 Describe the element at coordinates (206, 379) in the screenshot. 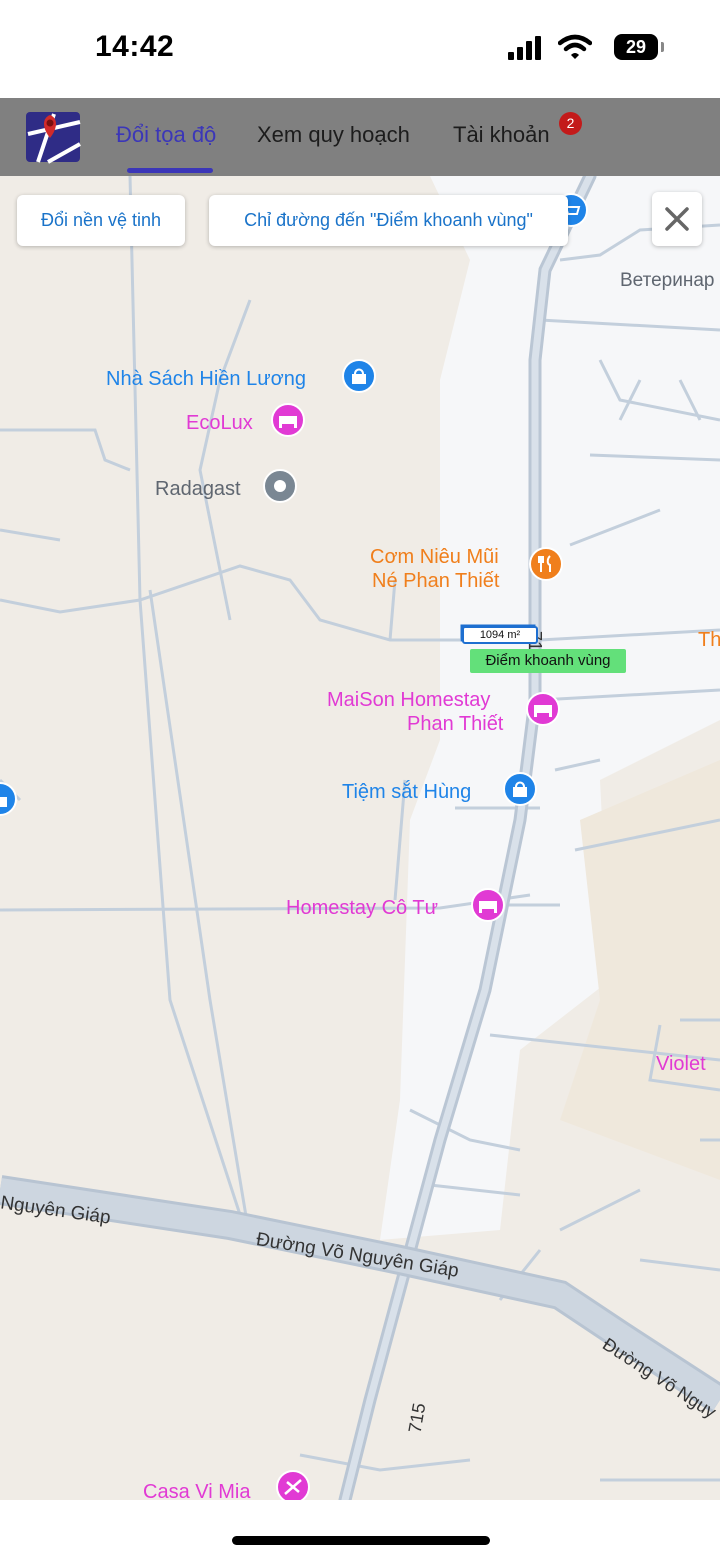

I see `poi-label-nha-sach: Nhà Sách Hiền Lương` at that location.